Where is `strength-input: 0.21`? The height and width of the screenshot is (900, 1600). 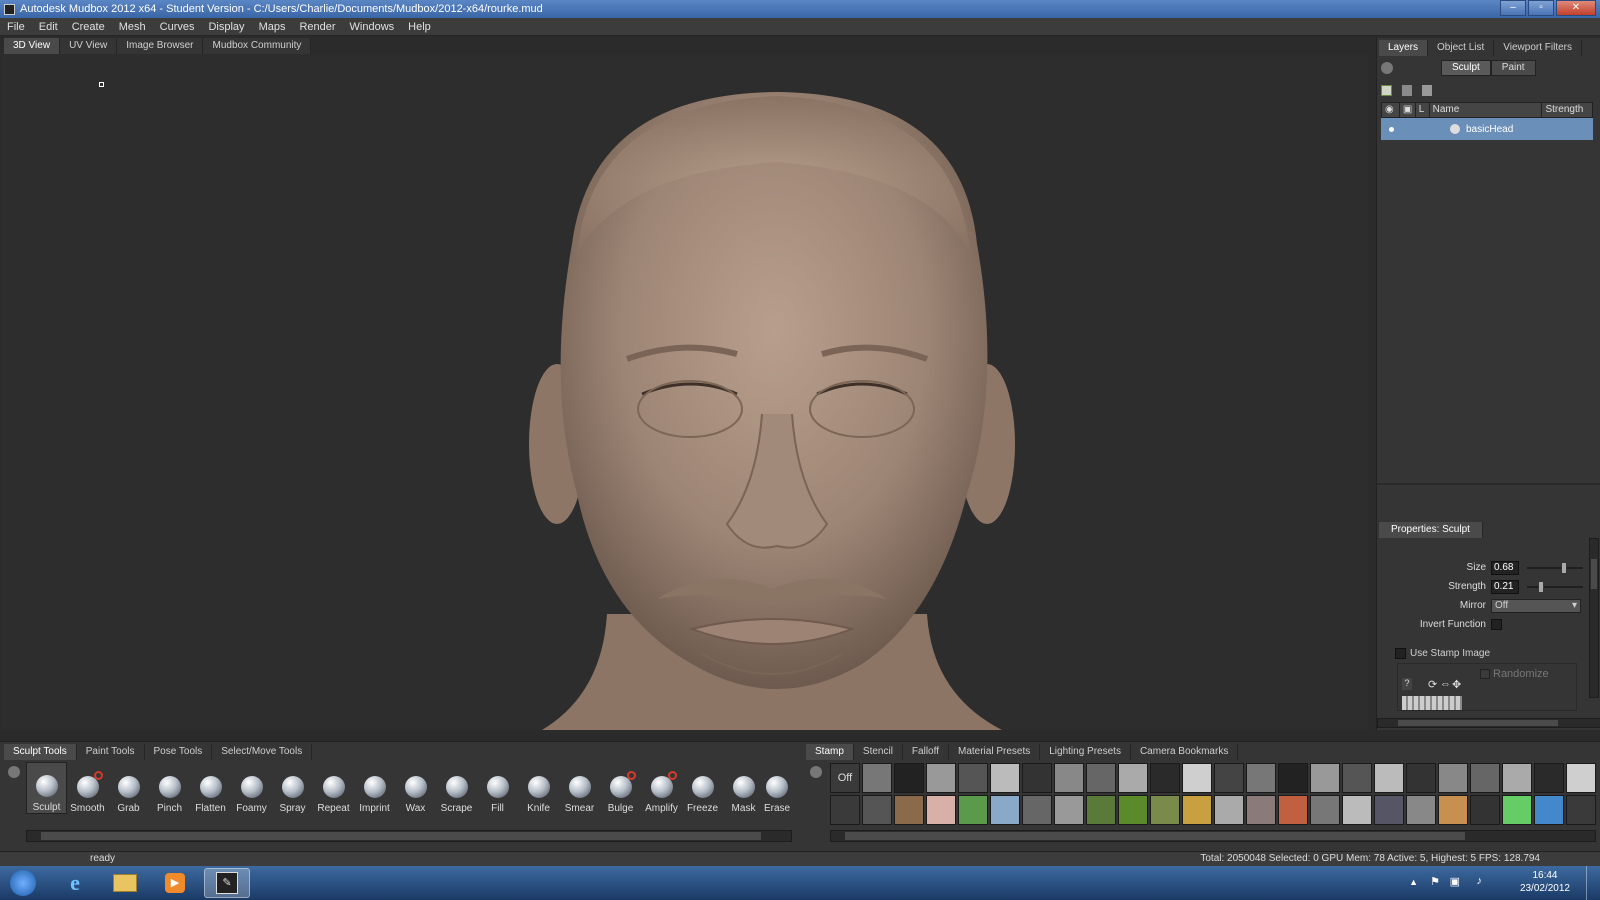
strength-input: 0.21 is located at coordinates (1505, 586).